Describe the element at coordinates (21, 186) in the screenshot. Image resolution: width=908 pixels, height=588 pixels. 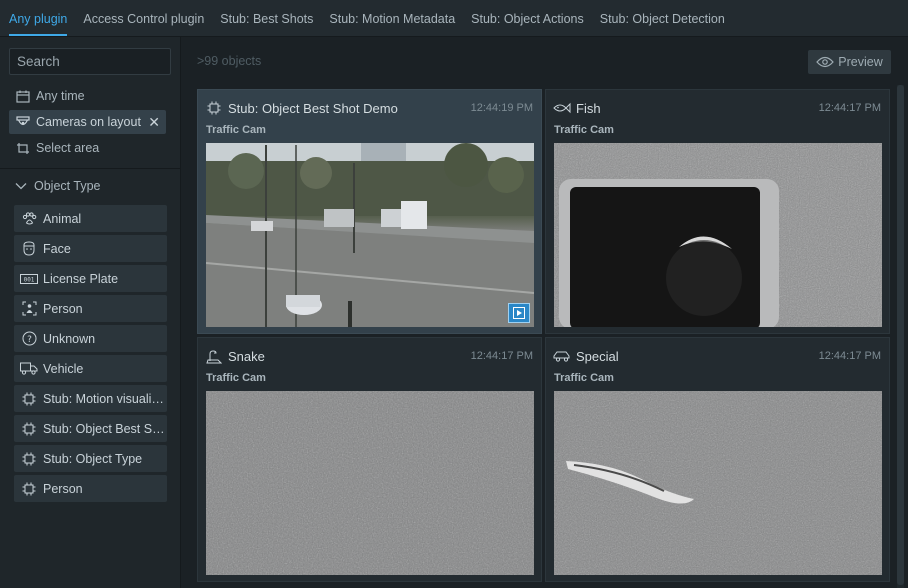
I see `chevron-down-icon` at that location.